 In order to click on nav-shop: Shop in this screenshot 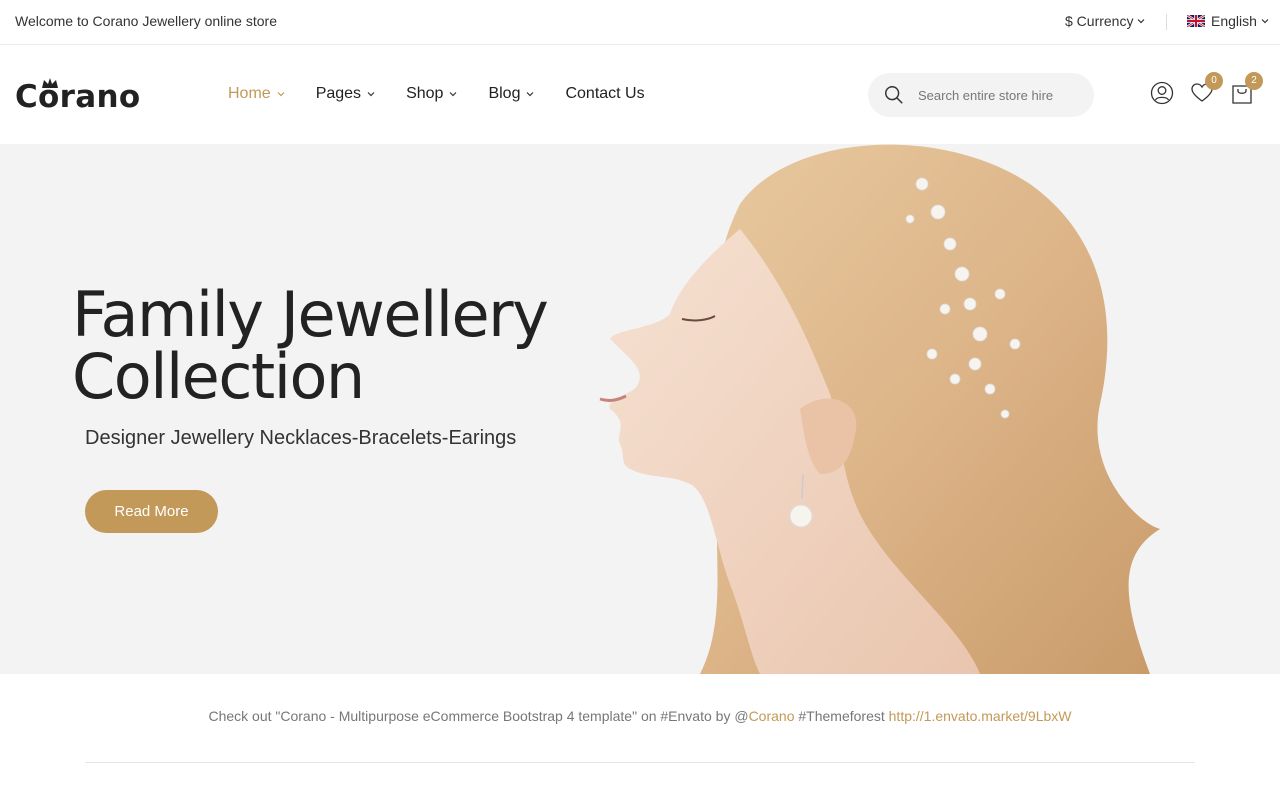, I will do `click(432, 94)`.